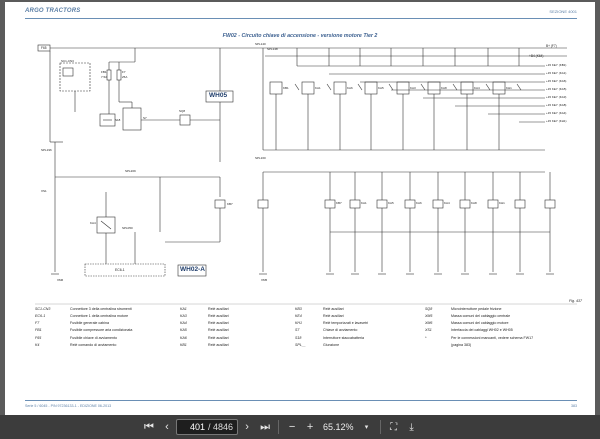  What do you see at coordinates (367, 427) in the screenshot?
I see `zoom-dropdown-icon: ▾` at bounding box center [367, 427].